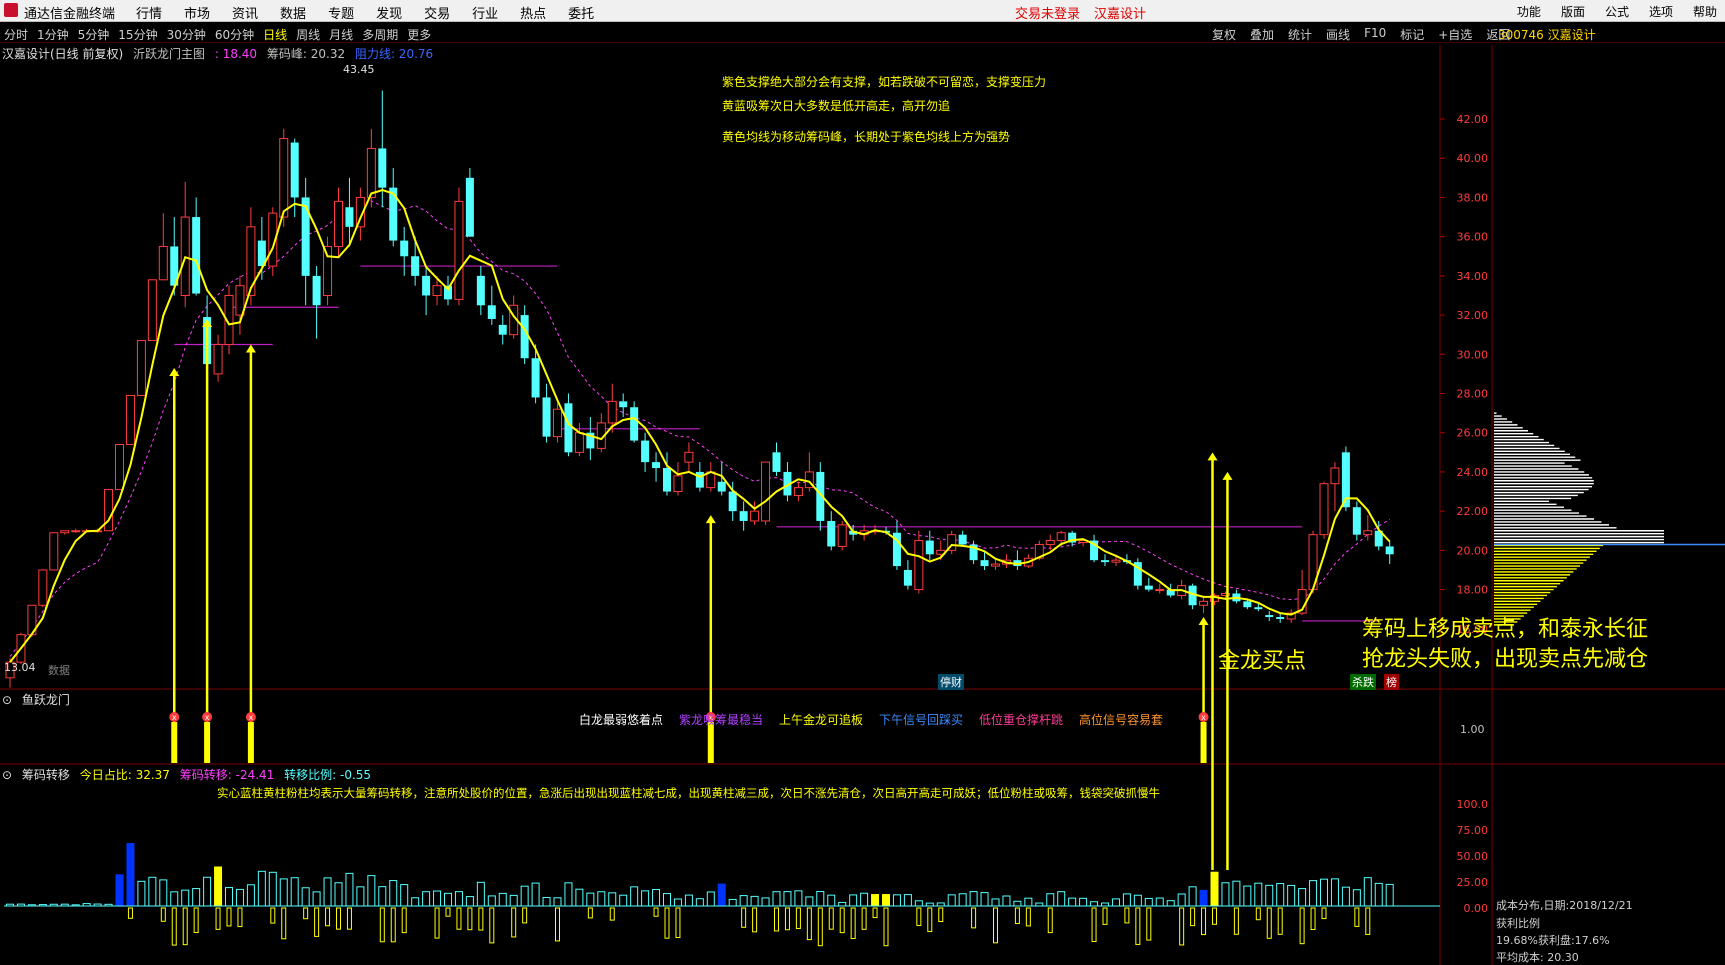 The height and width of the screenshot is (965, 1725). Describe the element at coordinates (1505, 629) in the screenshot. I see `sell-point-label-1: 筹码上移成卖点，和泰永长征` at that location.